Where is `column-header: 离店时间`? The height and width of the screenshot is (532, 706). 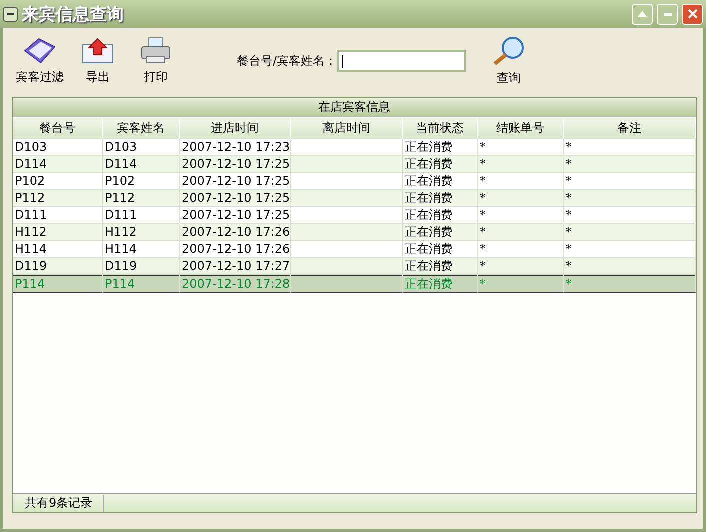 column-header: 离店时间 is located at coordinates (347, 128).